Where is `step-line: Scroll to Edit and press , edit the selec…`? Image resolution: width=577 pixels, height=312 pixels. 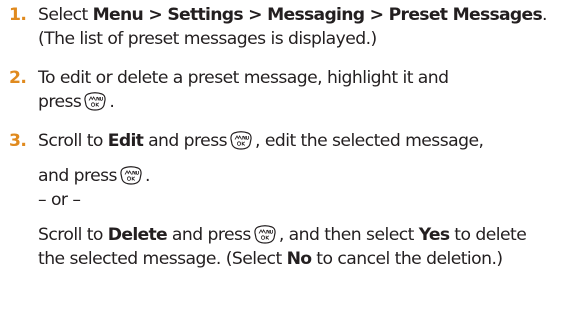
step-line: Scroll to Edit and press , edit the selec… is located at coordinates (307, 141).